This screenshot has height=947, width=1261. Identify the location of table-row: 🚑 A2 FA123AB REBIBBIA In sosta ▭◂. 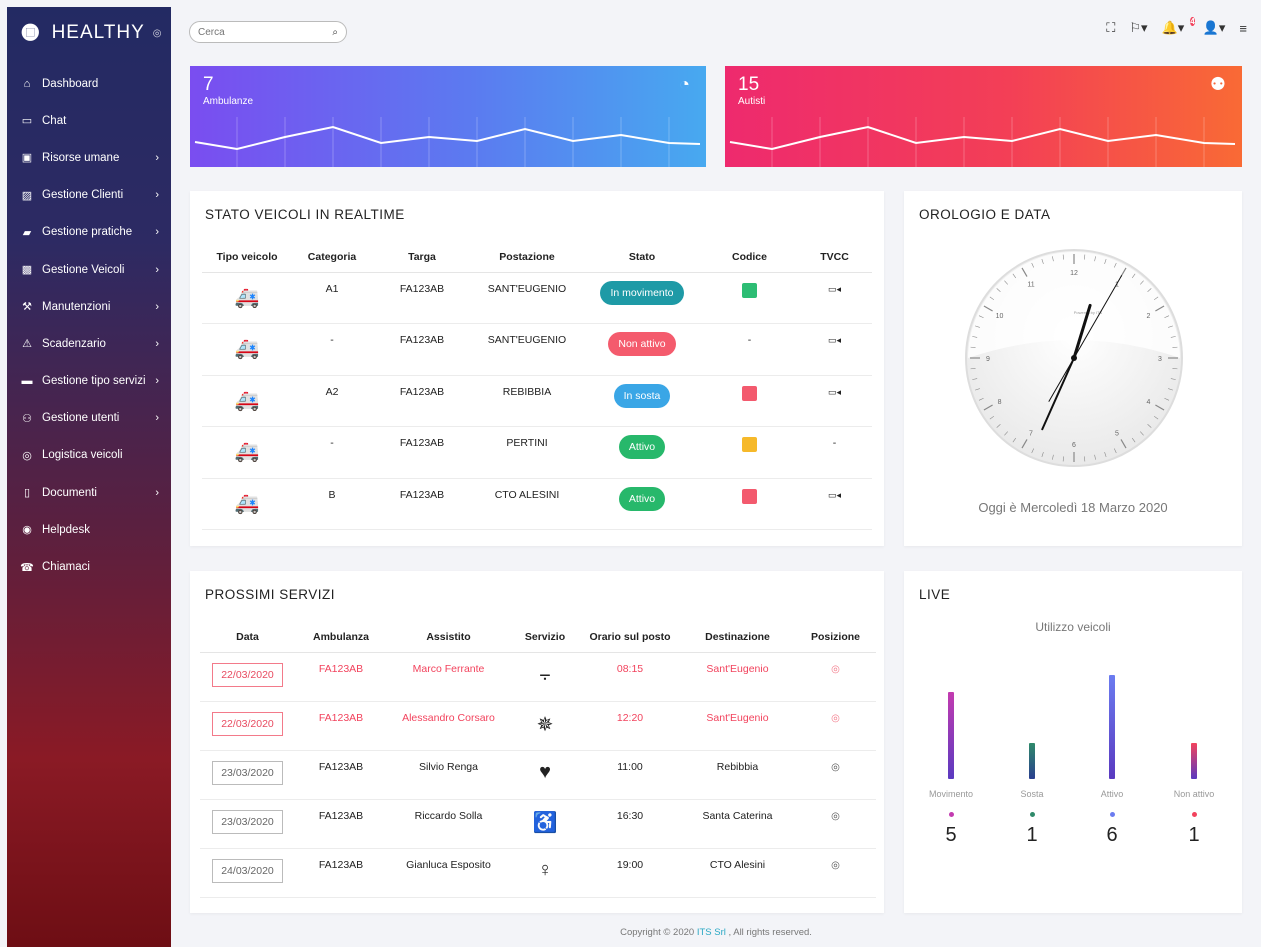
(537, 401).